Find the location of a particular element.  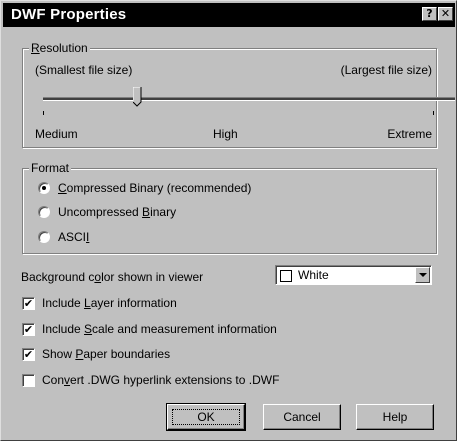

background-color-select: White is located at coordinates (353, 275).